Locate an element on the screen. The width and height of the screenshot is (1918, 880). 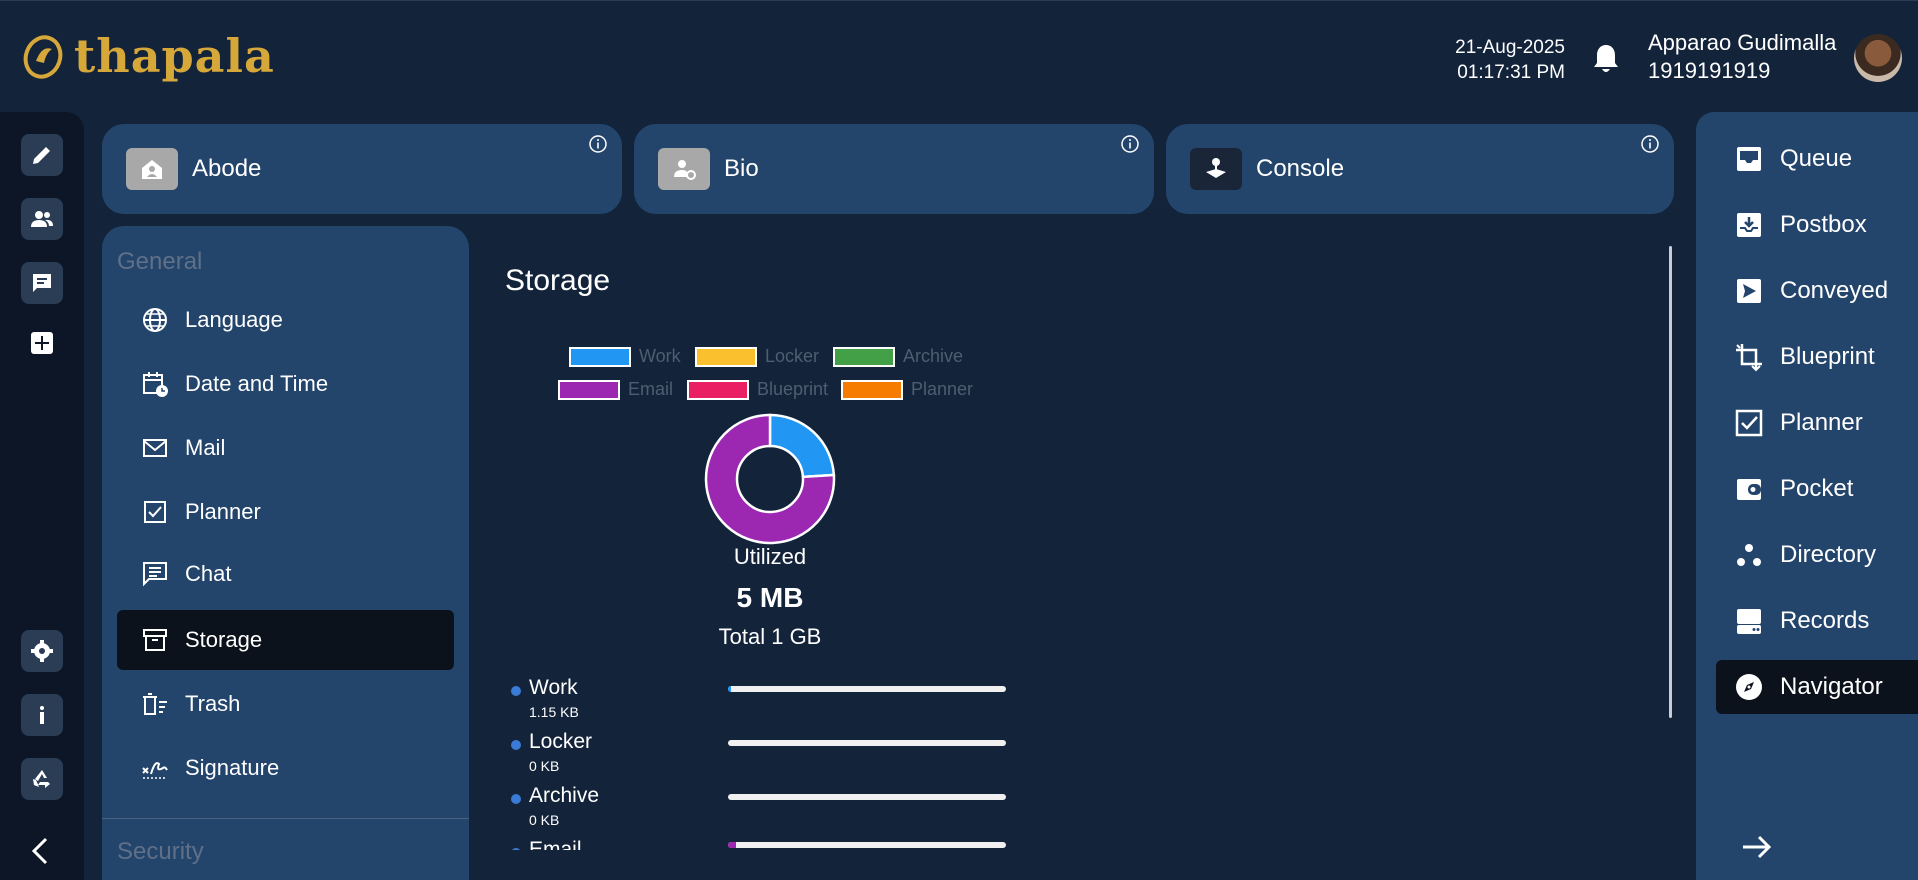
card-console: Console is located at coordinates (1420, 169).